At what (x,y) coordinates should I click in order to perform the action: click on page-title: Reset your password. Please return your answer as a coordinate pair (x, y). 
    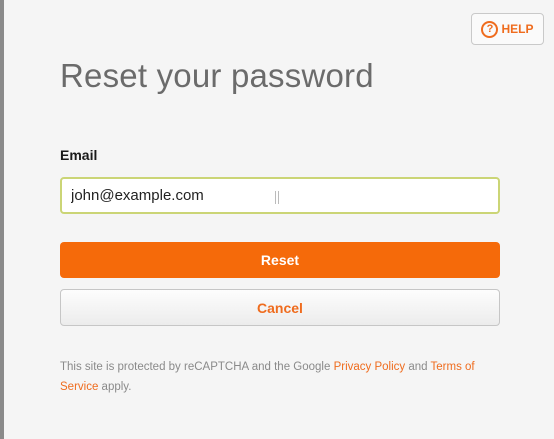
    Looking at the image, I should click on (217, 75).